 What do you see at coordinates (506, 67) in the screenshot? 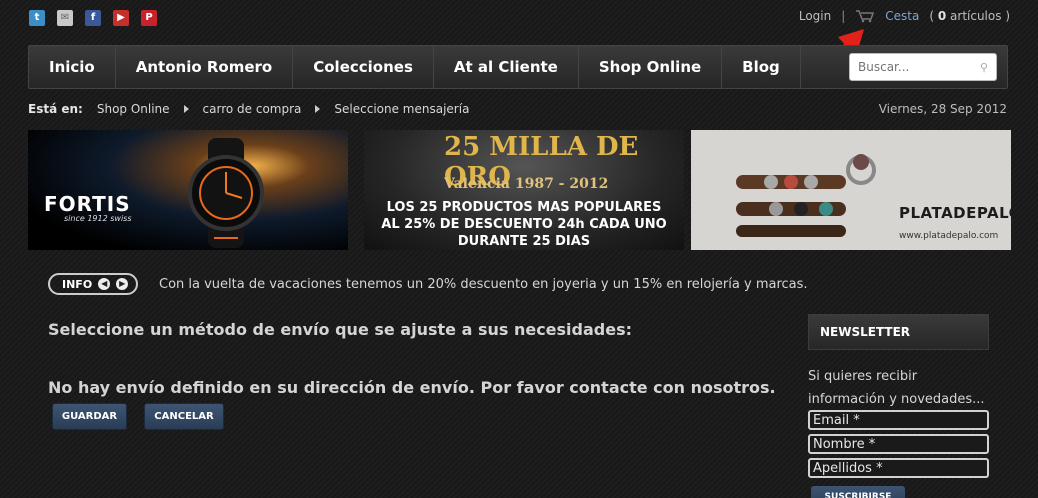
I see `nav-item-atencion-cliente: At al Cliente` at bounding box center [506, 67].